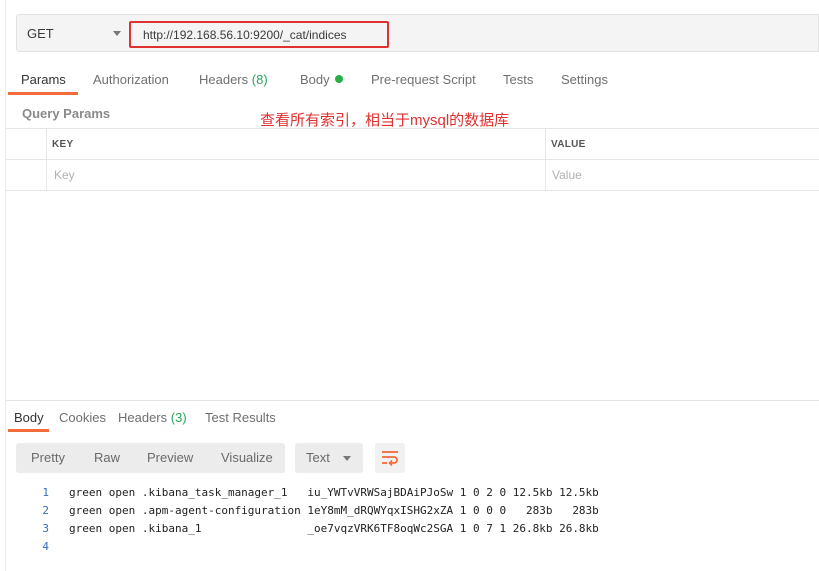 Image resolution: width=819 pixels, height=571 pixels. I want to click on tab-label: Pre-request Script, so click(423, 79).